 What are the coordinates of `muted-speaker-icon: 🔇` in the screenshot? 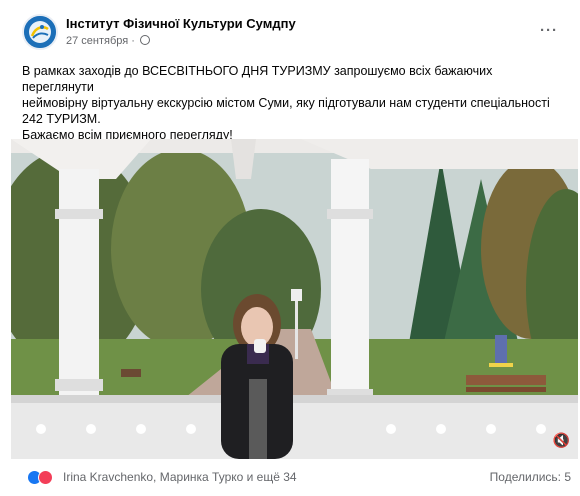 It's located at (561, 440).